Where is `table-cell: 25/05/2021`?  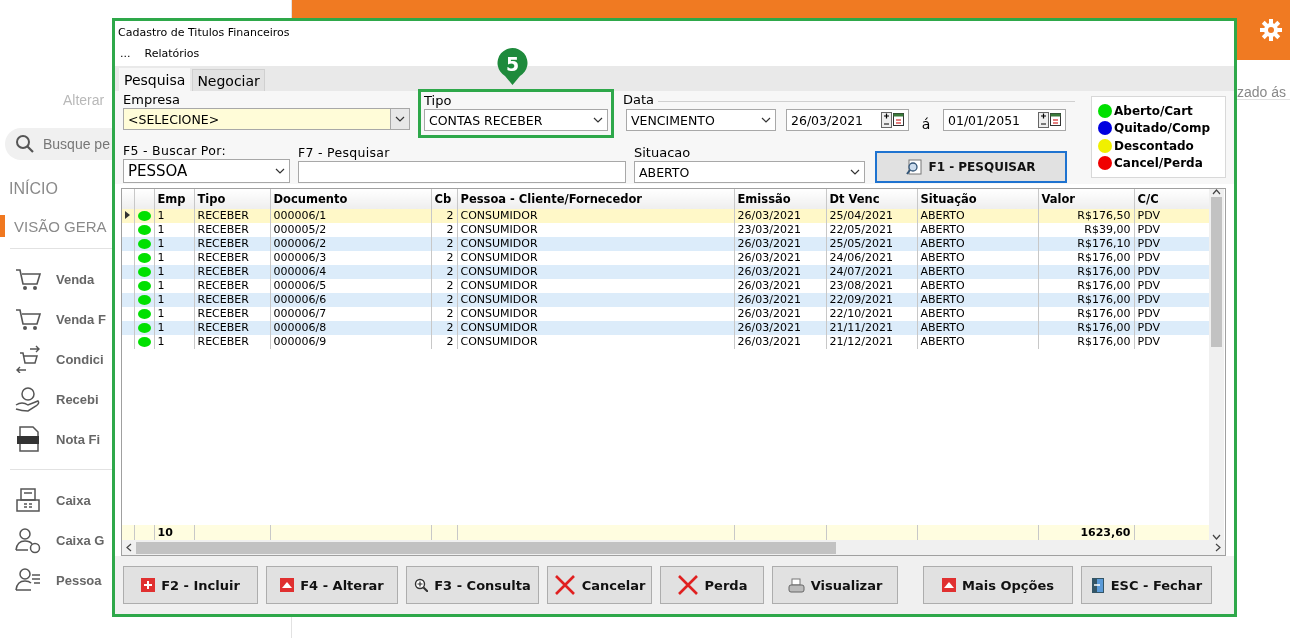
table-cell: 25/05/2021 is located at coordinates (871, 244).